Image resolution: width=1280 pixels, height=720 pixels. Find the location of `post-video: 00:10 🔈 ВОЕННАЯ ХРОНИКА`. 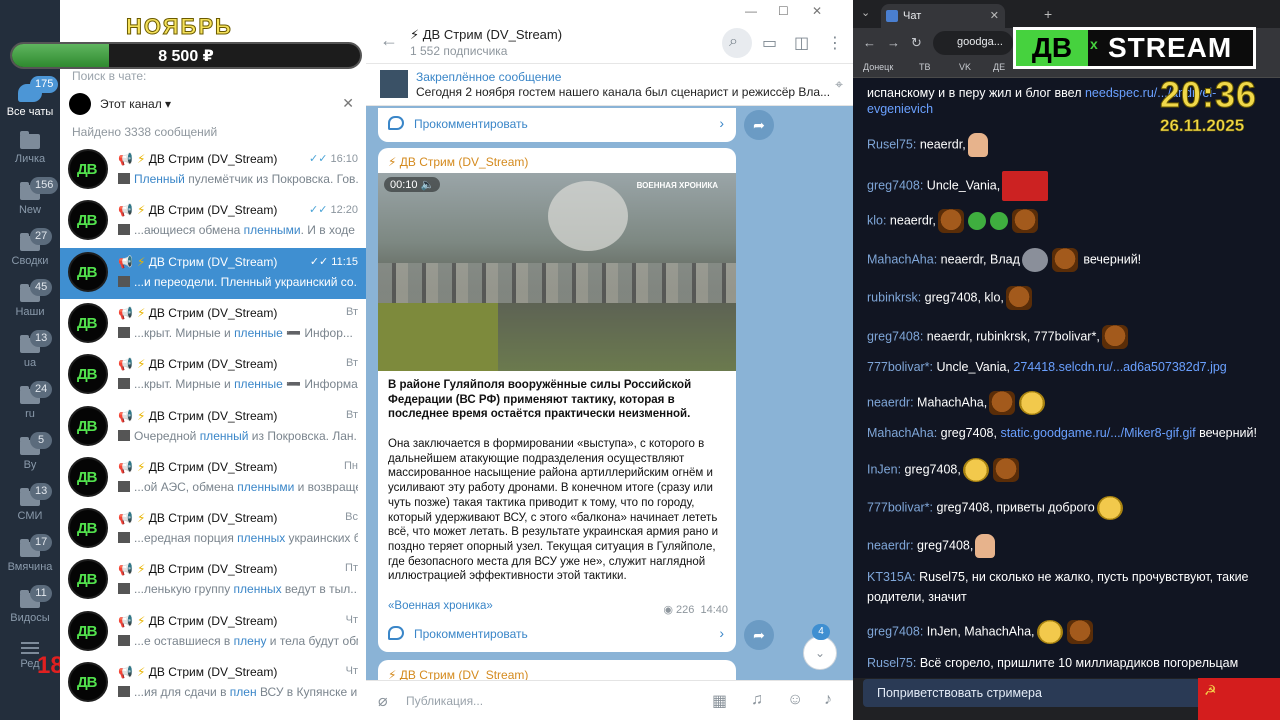

post-video: 00:10 🔈 ВОЕННАЯ ХРОНИКА is located at coordinates (557, 272).